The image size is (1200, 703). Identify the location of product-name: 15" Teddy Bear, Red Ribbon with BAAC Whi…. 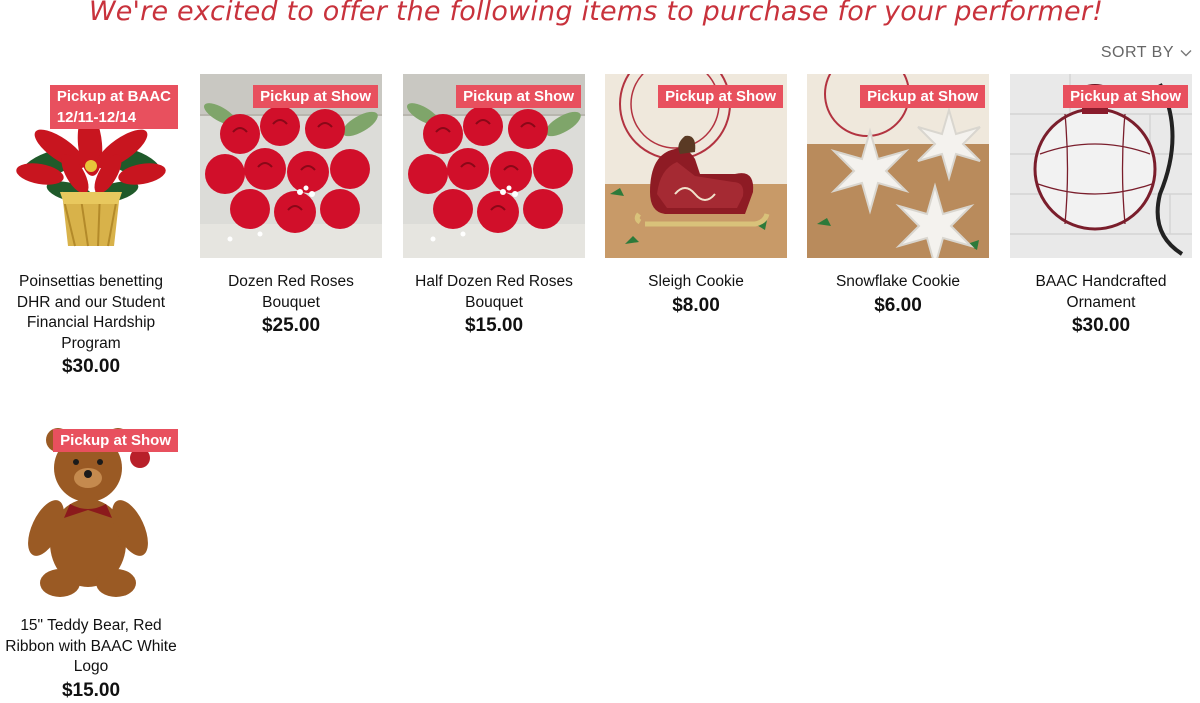
(91, 647).